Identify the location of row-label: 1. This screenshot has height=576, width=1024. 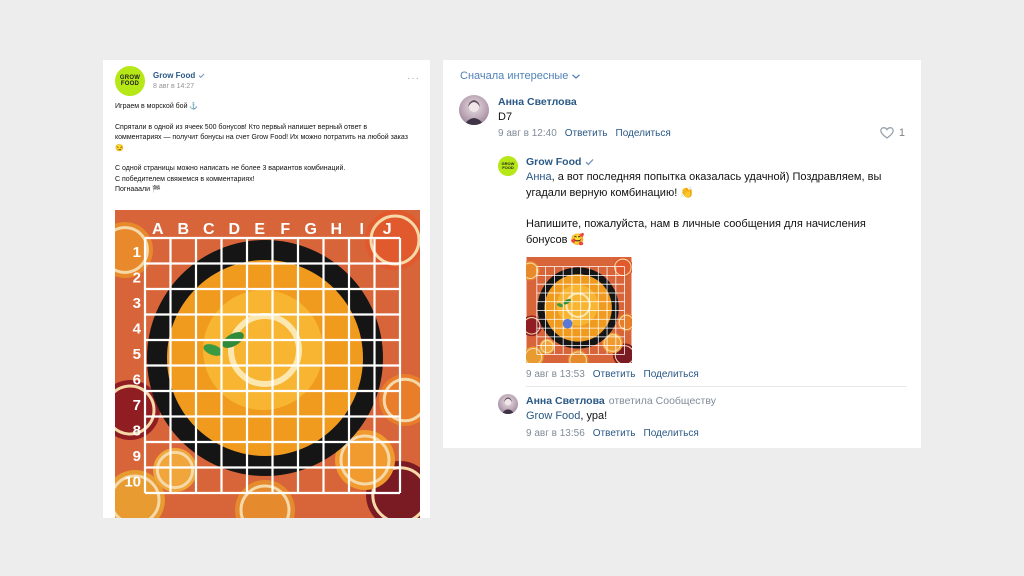
(137, 252).